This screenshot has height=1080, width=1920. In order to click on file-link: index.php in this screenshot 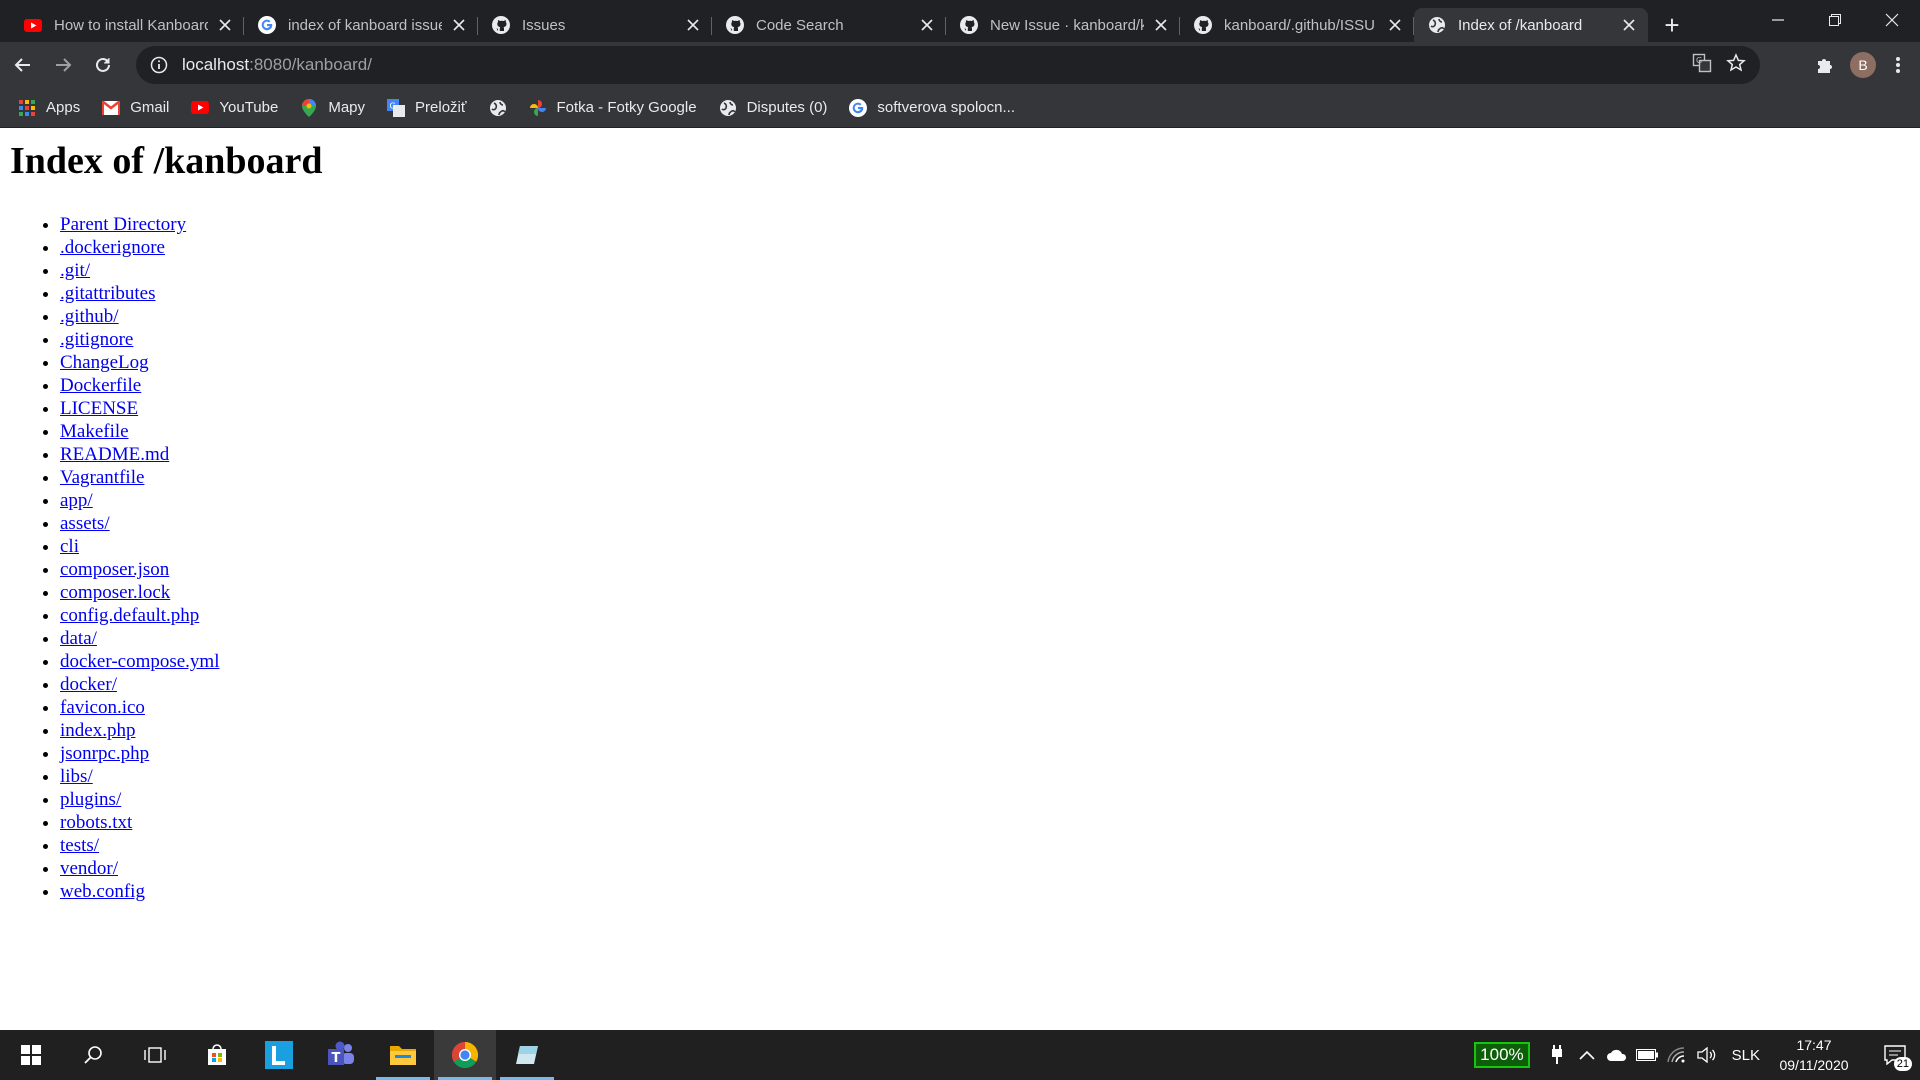, I will do `click(97, 730)`.